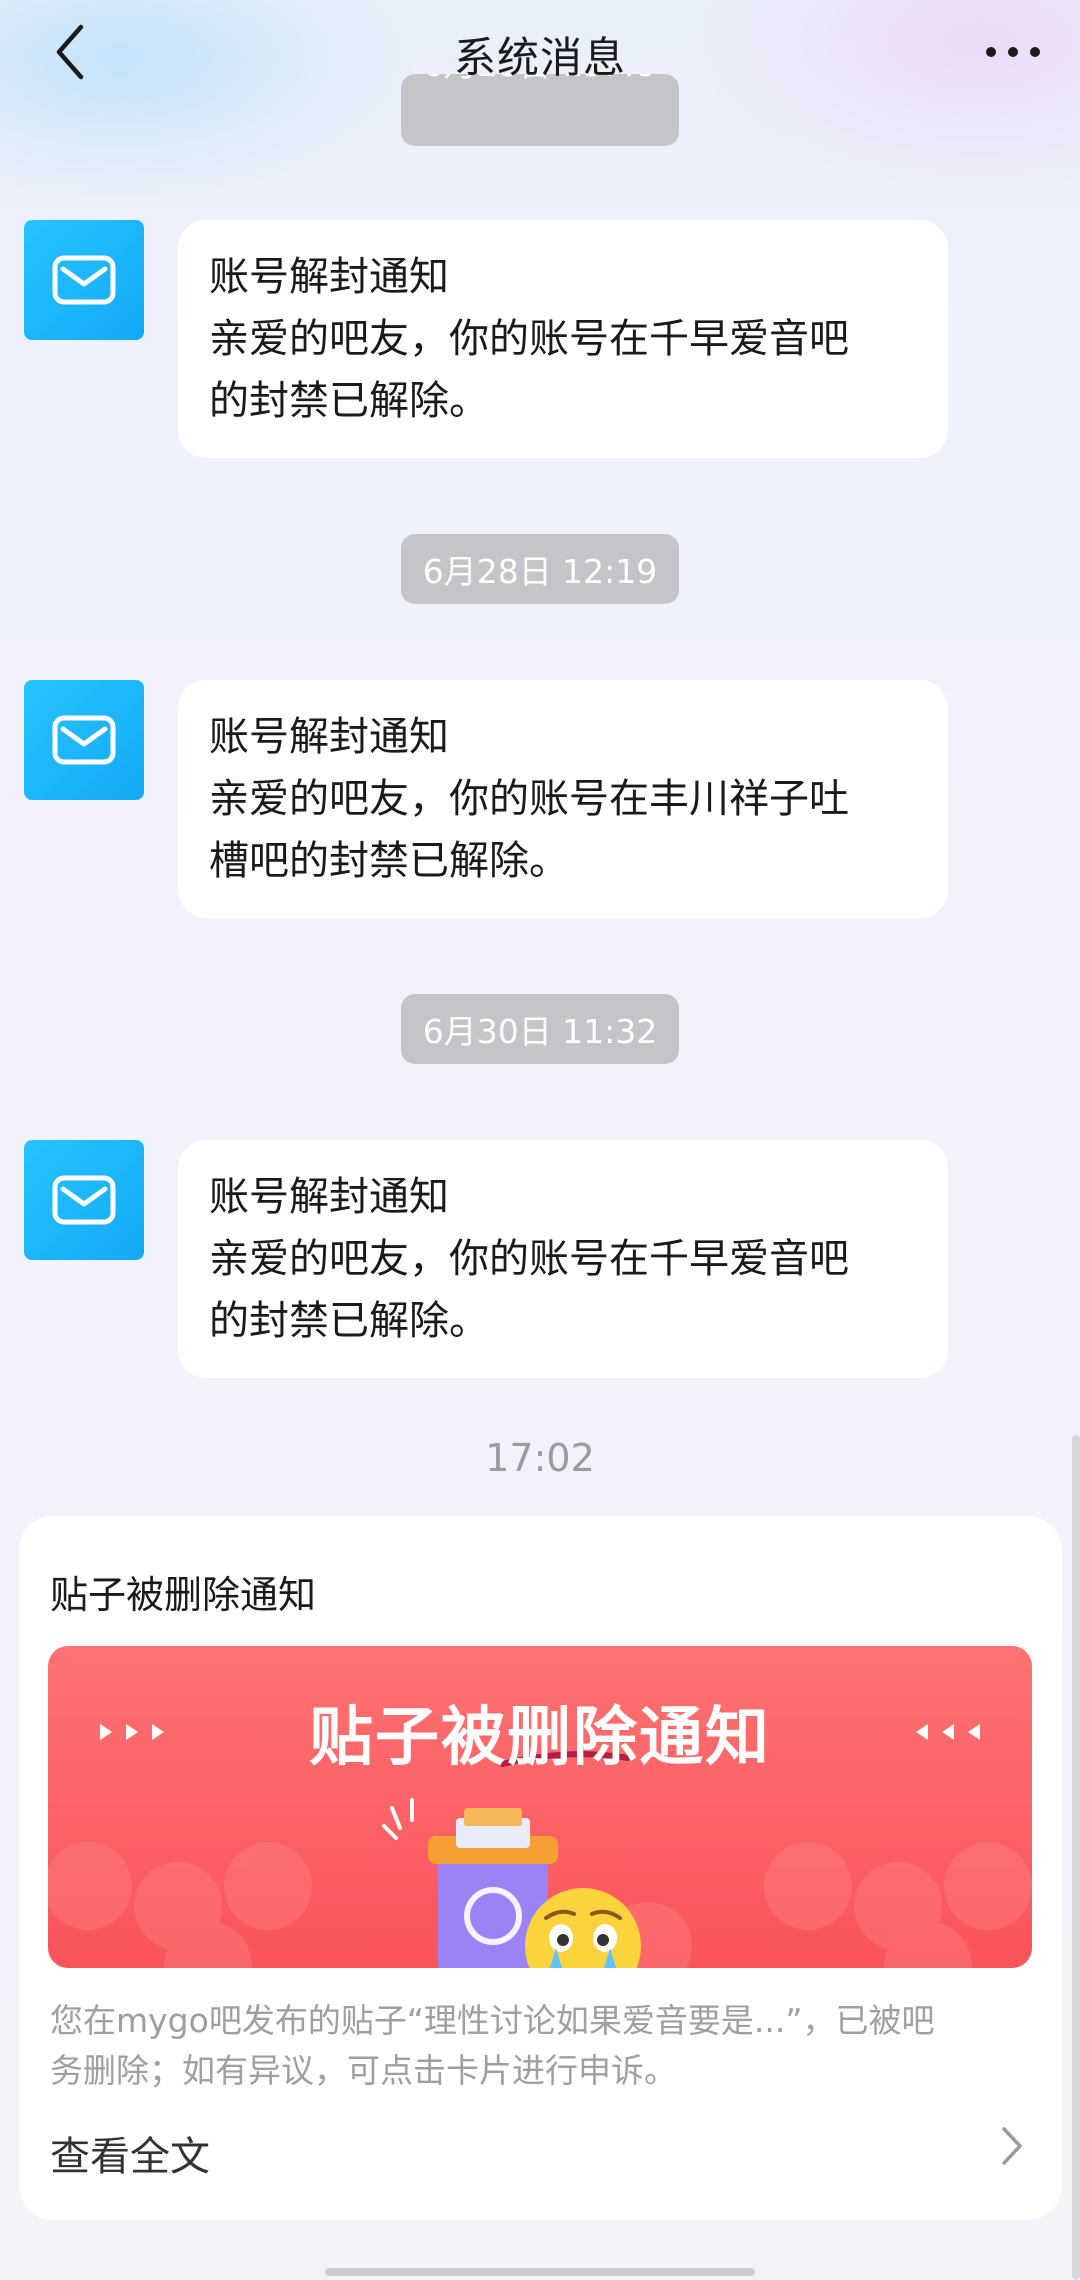  Describe the element at coordinates (363, 2070) in the screenshot. I see `card-description-line: 务删除；如有异议，可点击卡片进行申诉。` at that location.